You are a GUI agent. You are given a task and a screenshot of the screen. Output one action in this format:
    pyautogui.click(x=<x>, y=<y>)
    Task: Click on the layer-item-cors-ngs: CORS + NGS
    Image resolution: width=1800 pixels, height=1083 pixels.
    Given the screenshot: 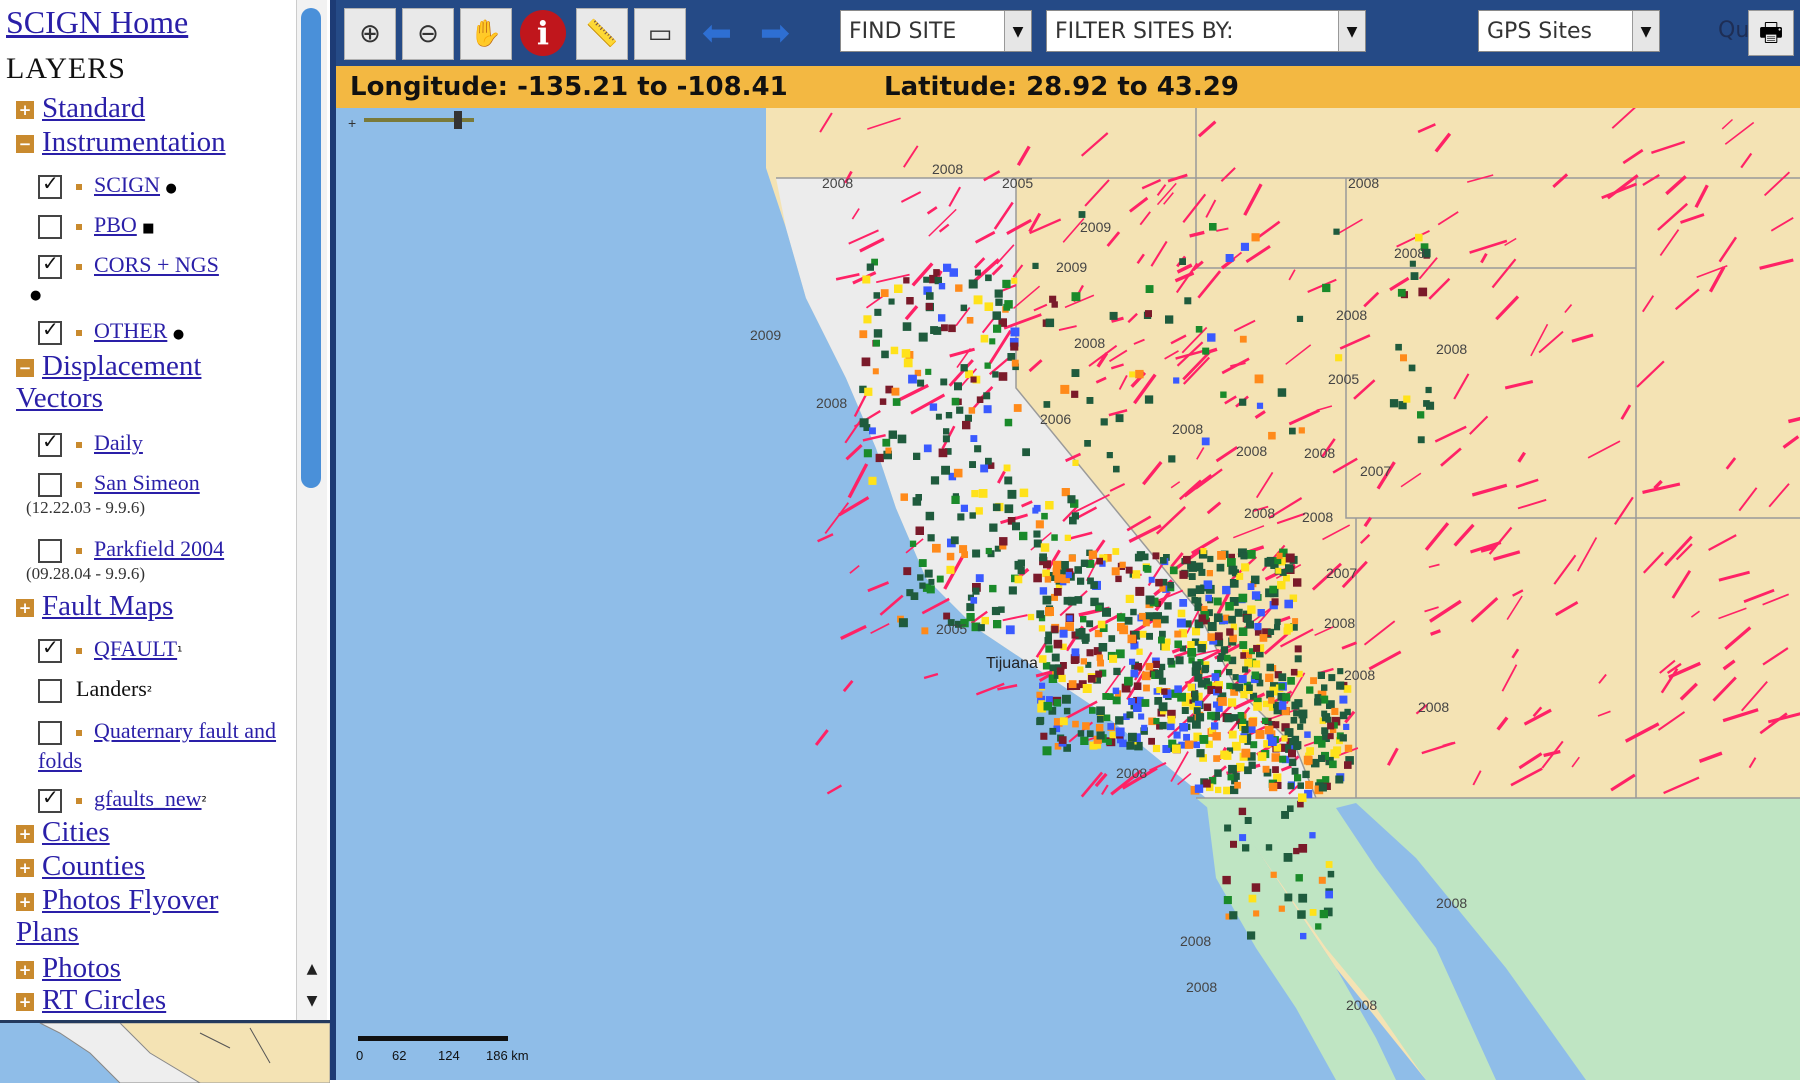 What is the action you would take?
    pyautogui.click(x=128, y=265)
    